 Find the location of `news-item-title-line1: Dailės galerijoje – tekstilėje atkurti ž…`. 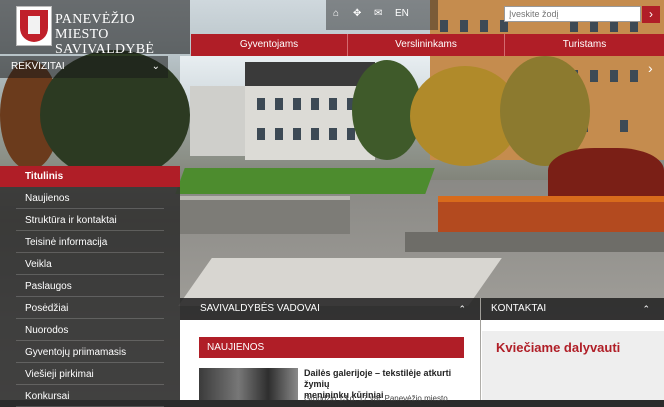

news-item-title-line1: Dailės galerijoje – tekstilėje atkurti ž… is located at coordinates (378, 378).